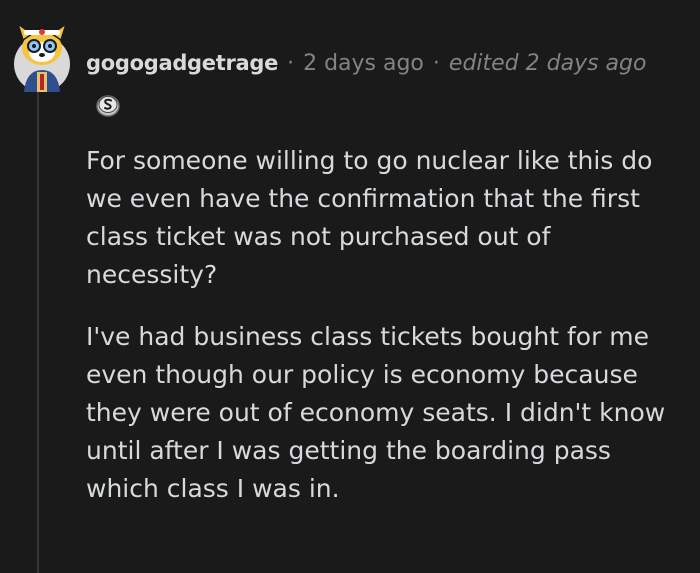 This screenshot has height=573, width=700. Describe the element at coordinates (182, 63) in the screenshot. I see `username-link: gogogadgetrage` at that location.